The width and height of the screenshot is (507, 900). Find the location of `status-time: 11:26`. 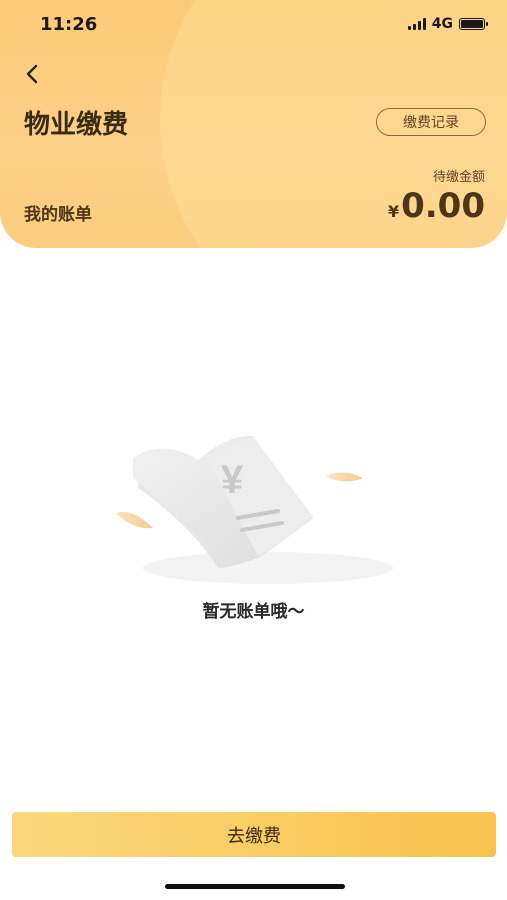

status-time: 11:26 is located at coordinates (69, 24).